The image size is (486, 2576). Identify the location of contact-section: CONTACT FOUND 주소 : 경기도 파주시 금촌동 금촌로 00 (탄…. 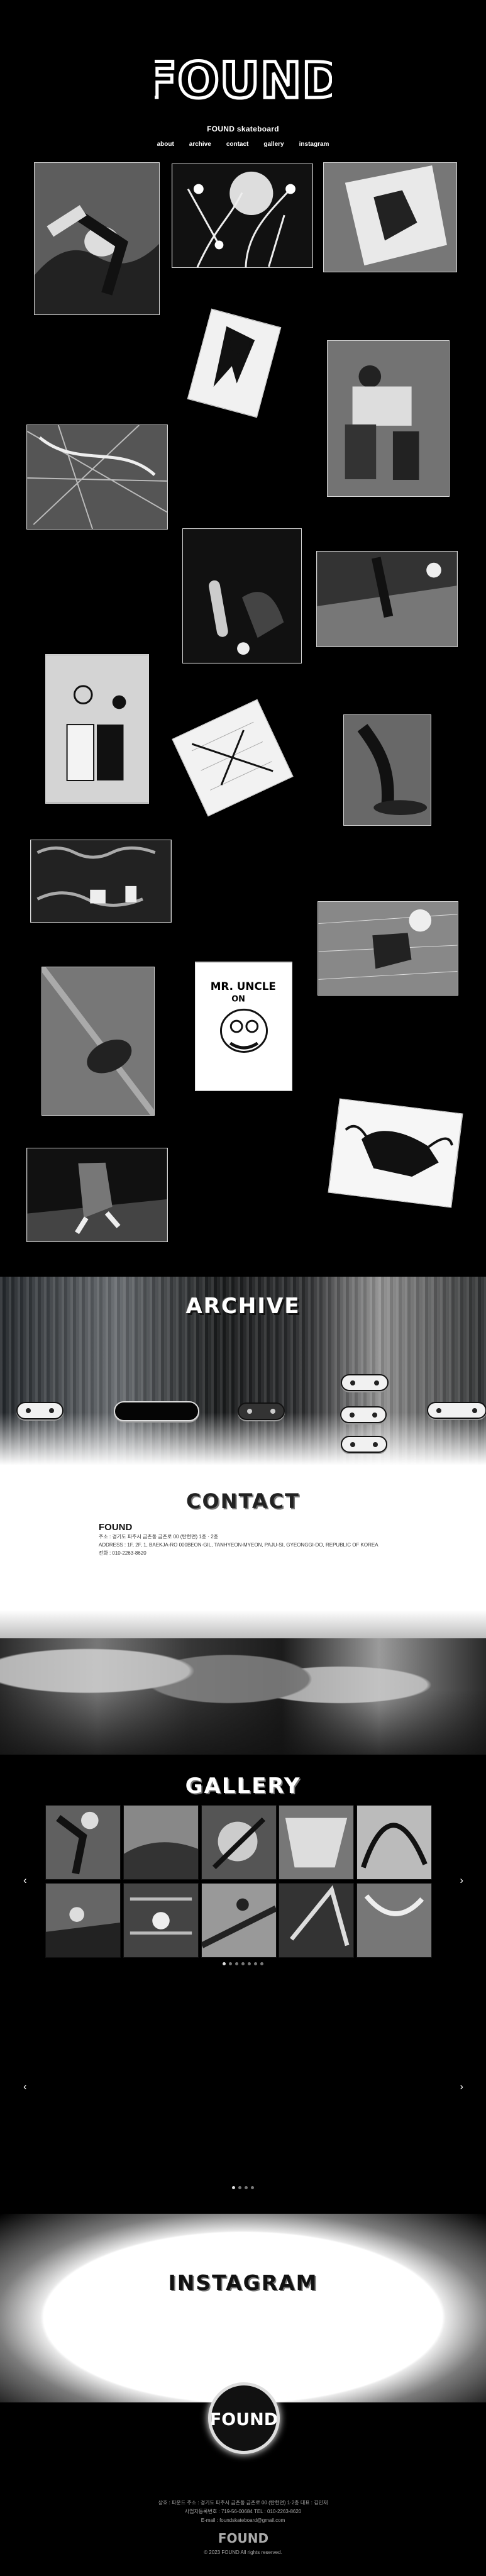
(243, 1537).